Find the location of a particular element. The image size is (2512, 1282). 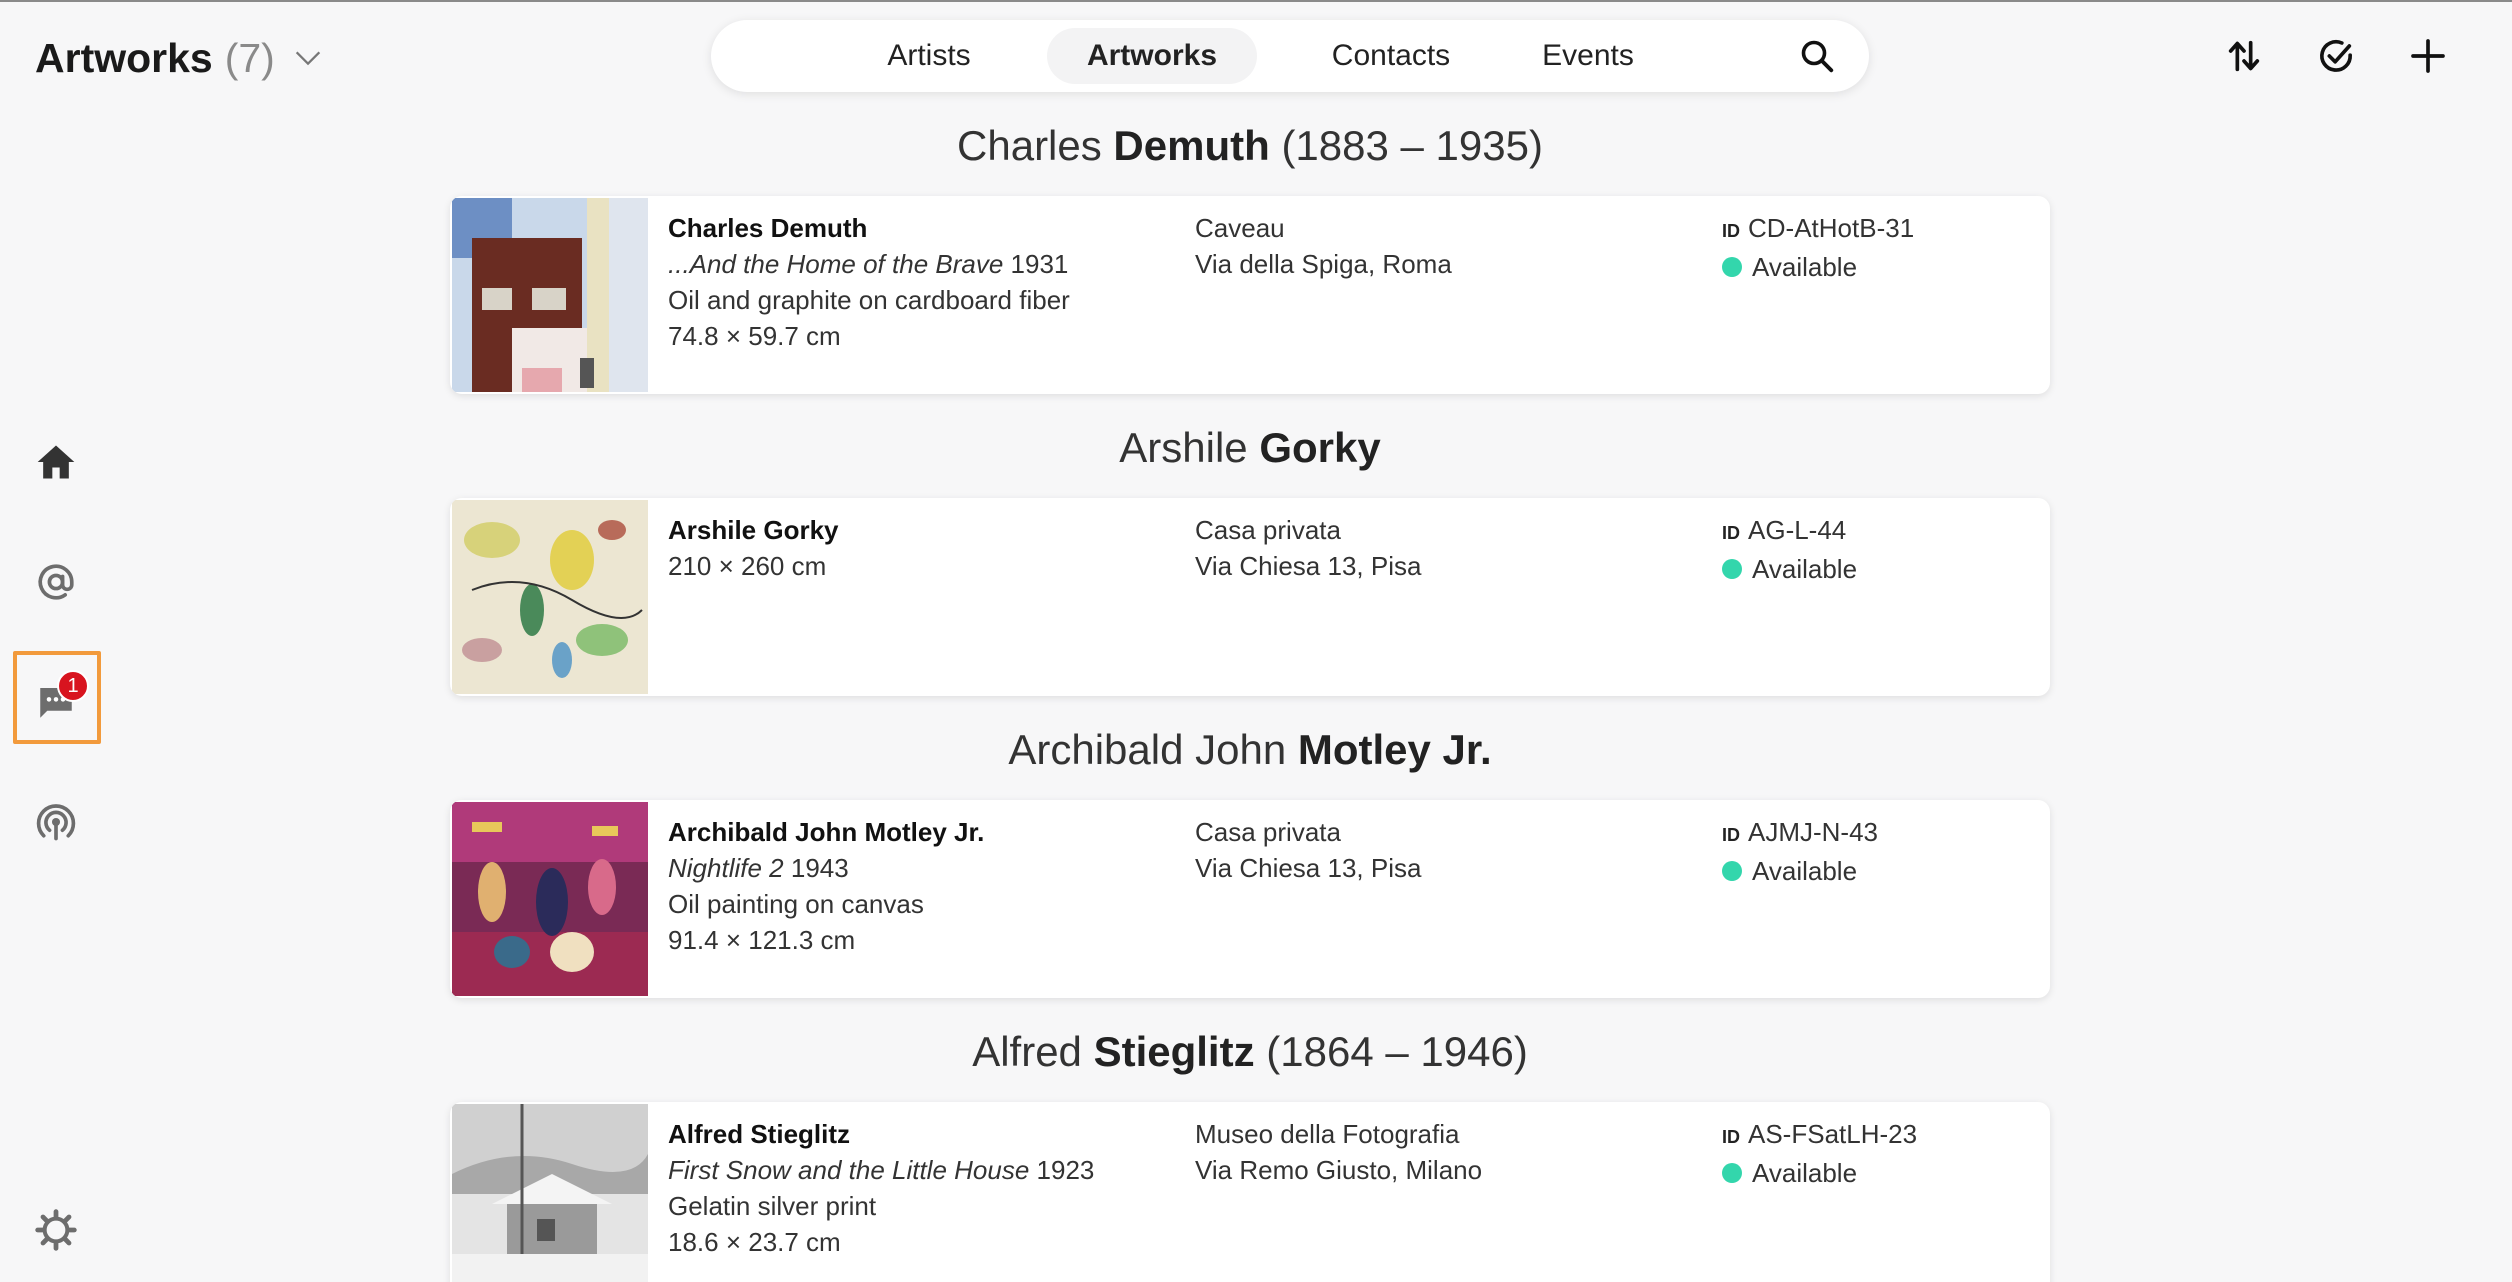

artist-last-name: Gorky is located at coordinates (1320, 447).